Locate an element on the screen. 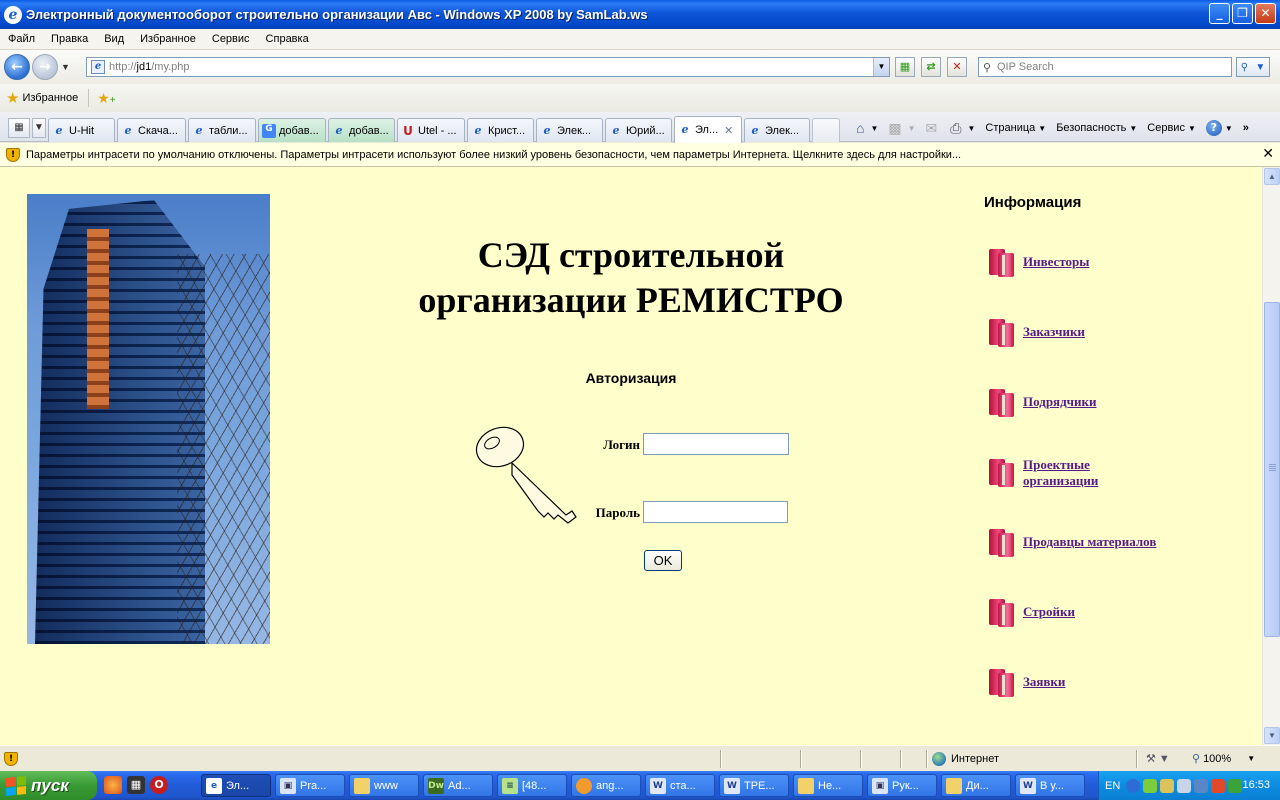  print-button: ⎙ ▼ is located at coordinates (962, 128).